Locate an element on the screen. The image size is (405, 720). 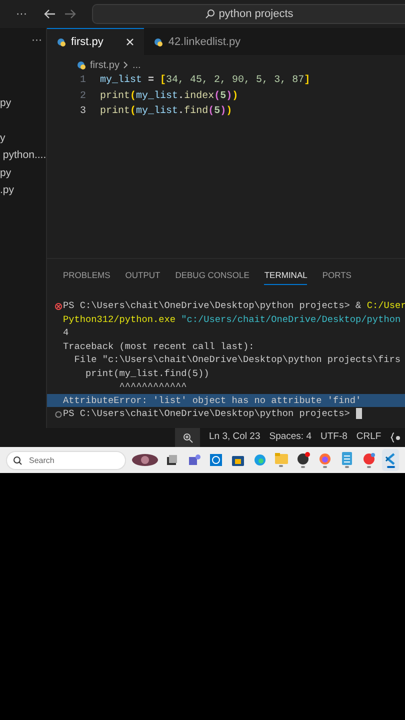
terminal-line: Python312/python.exe "c:/Users/chait/OneDrive/Desktop/python is located at coordinates (232, 319).